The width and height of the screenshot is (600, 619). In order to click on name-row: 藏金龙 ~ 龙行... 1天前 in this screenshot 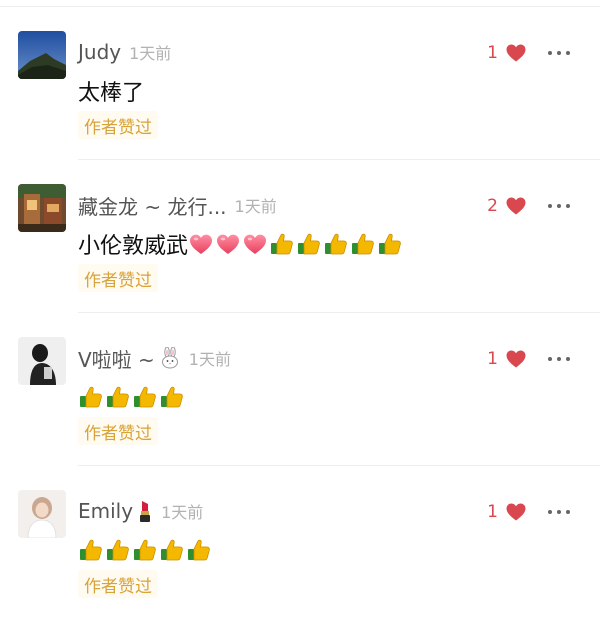, I will do `click(177, 205)`.